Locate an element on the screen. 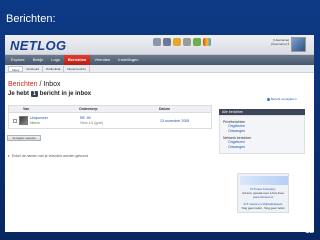 This screenshot has height=240, width=320. page-title: Berichten / Inbox is located at coordinates (34, 84).